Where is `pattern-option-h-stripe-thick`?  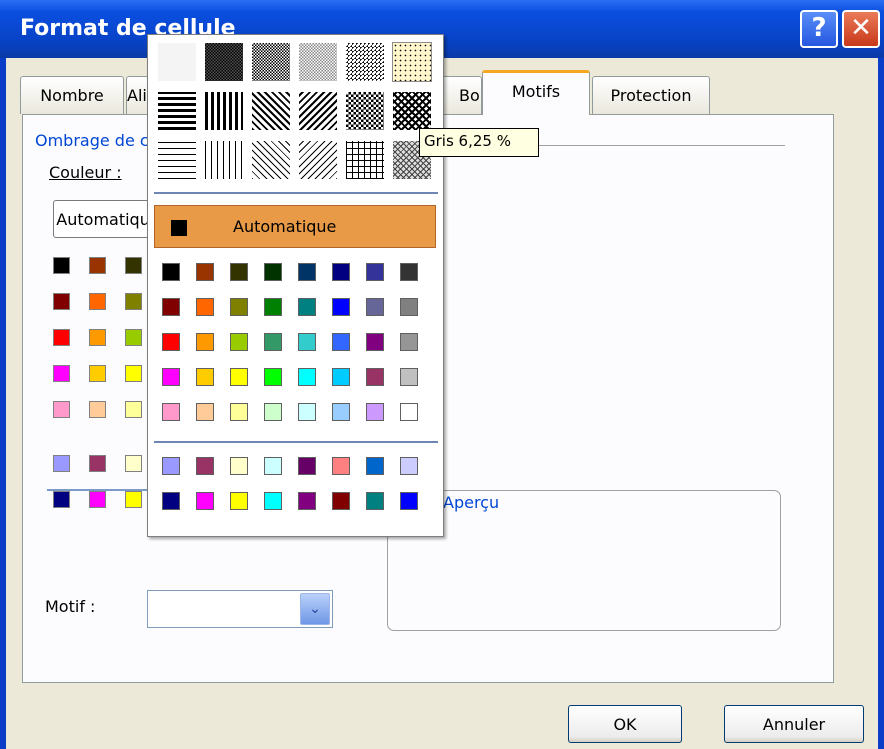 pattern-option-h-stripe-thick is located at coordinates (177, 111).